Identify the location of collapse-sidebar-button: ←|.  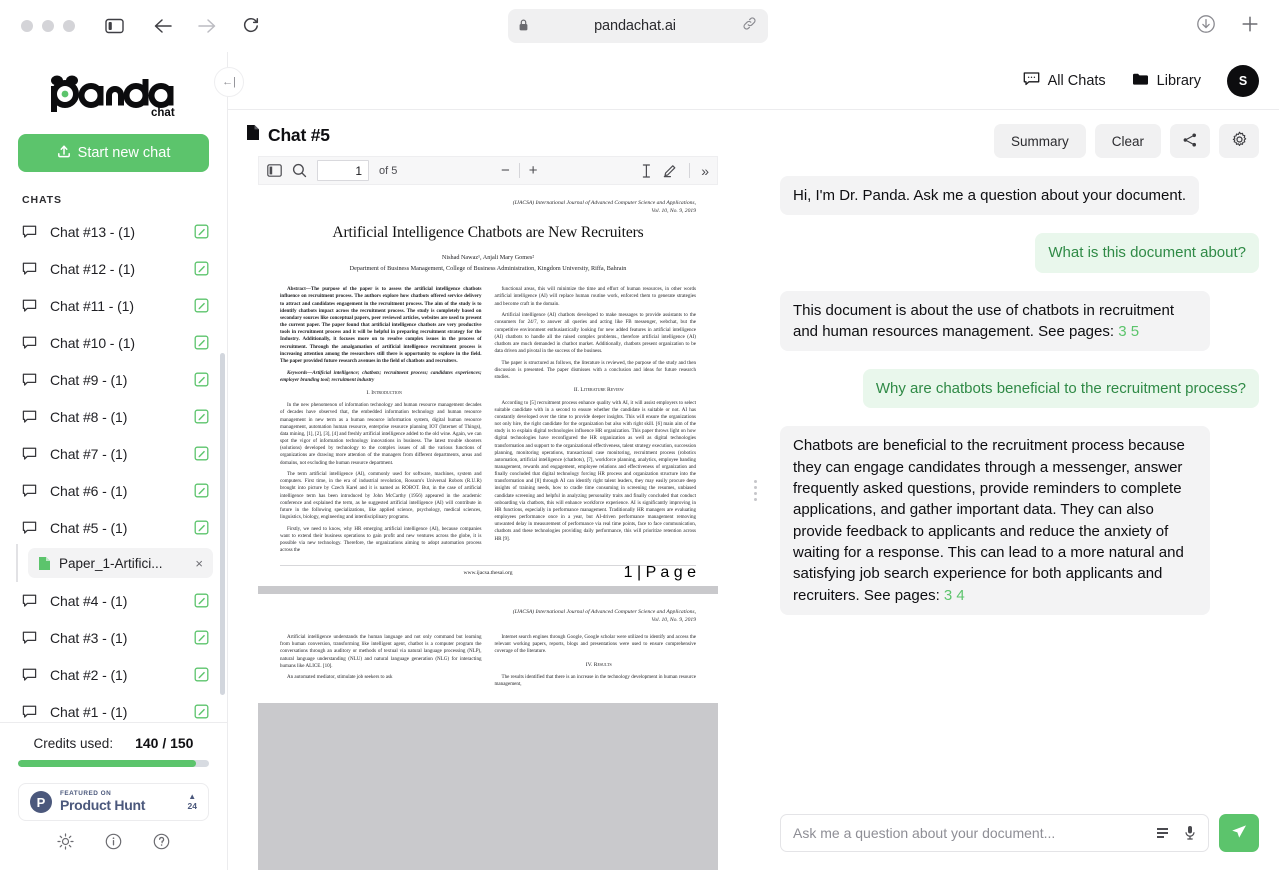
(229, 82).